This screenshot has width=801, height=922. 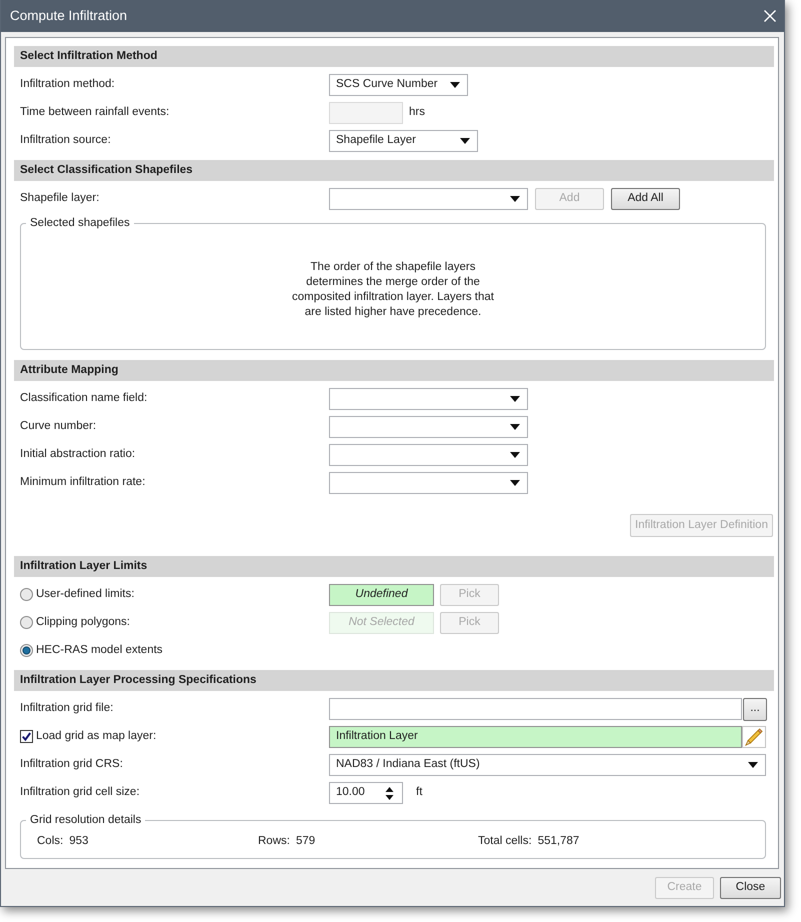 What do you see at coordinates (366, 793) in the screenshot?
I see `spin-box: 10.00` at bounding box center [366, 793].